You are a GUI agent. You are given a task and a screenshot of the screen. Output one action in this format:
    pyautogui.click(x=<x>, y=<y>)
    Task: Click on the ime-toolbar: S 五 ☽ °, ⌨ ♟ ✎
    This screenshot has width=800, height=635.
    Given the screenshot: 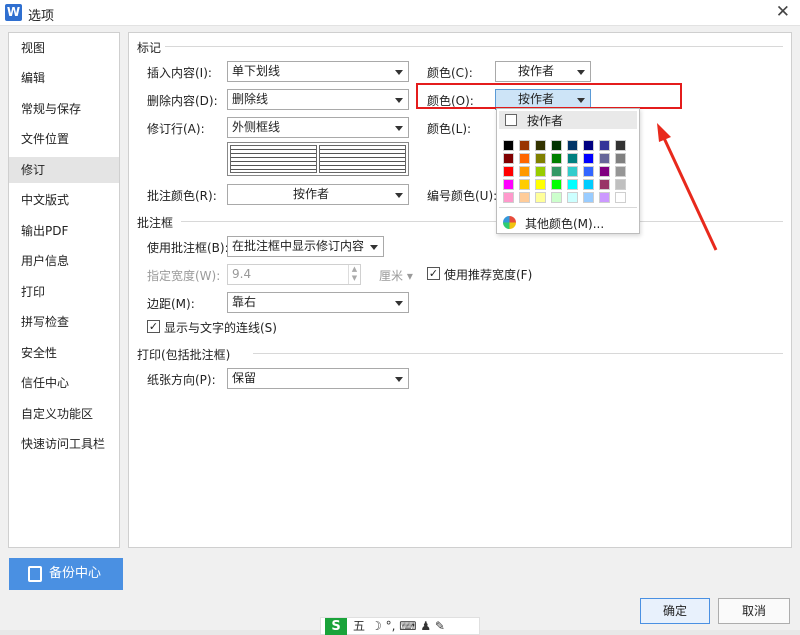 What is the action you would take?
    pyautogui.click(x=400, y=626)
    